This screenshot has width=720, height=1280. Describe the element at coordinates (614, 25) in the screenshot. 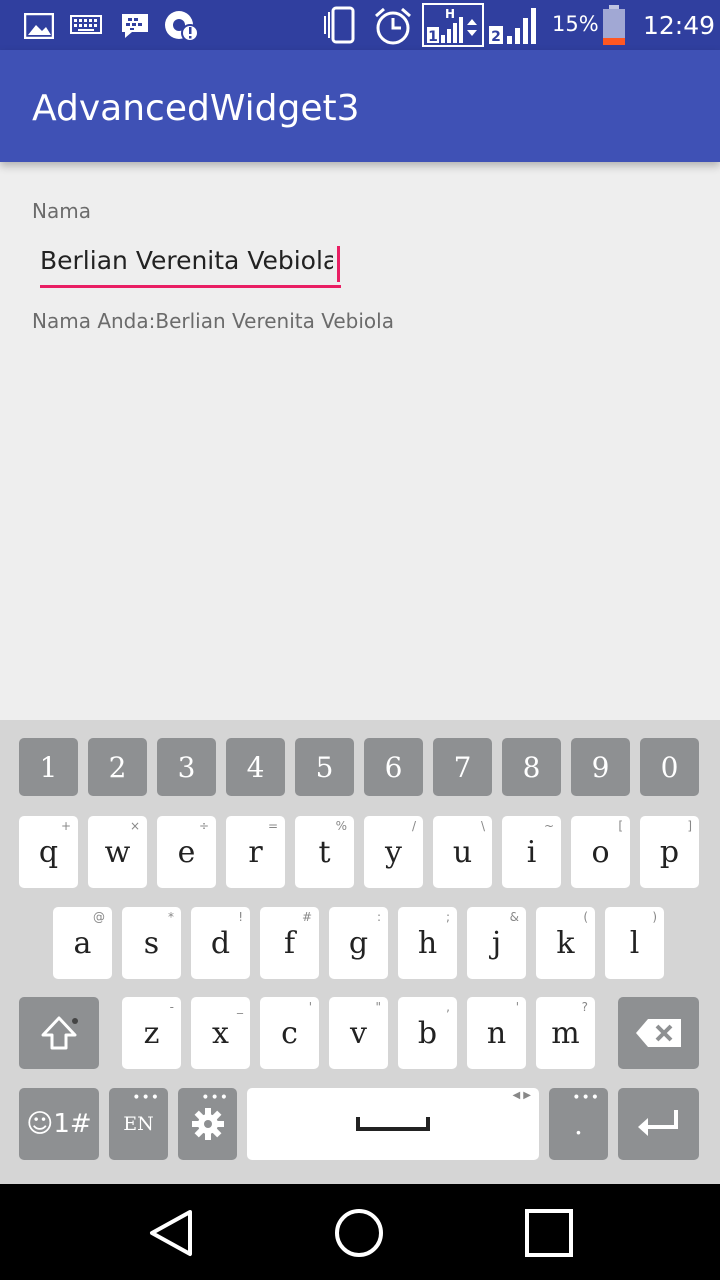

I see `battery-icon` at that location.